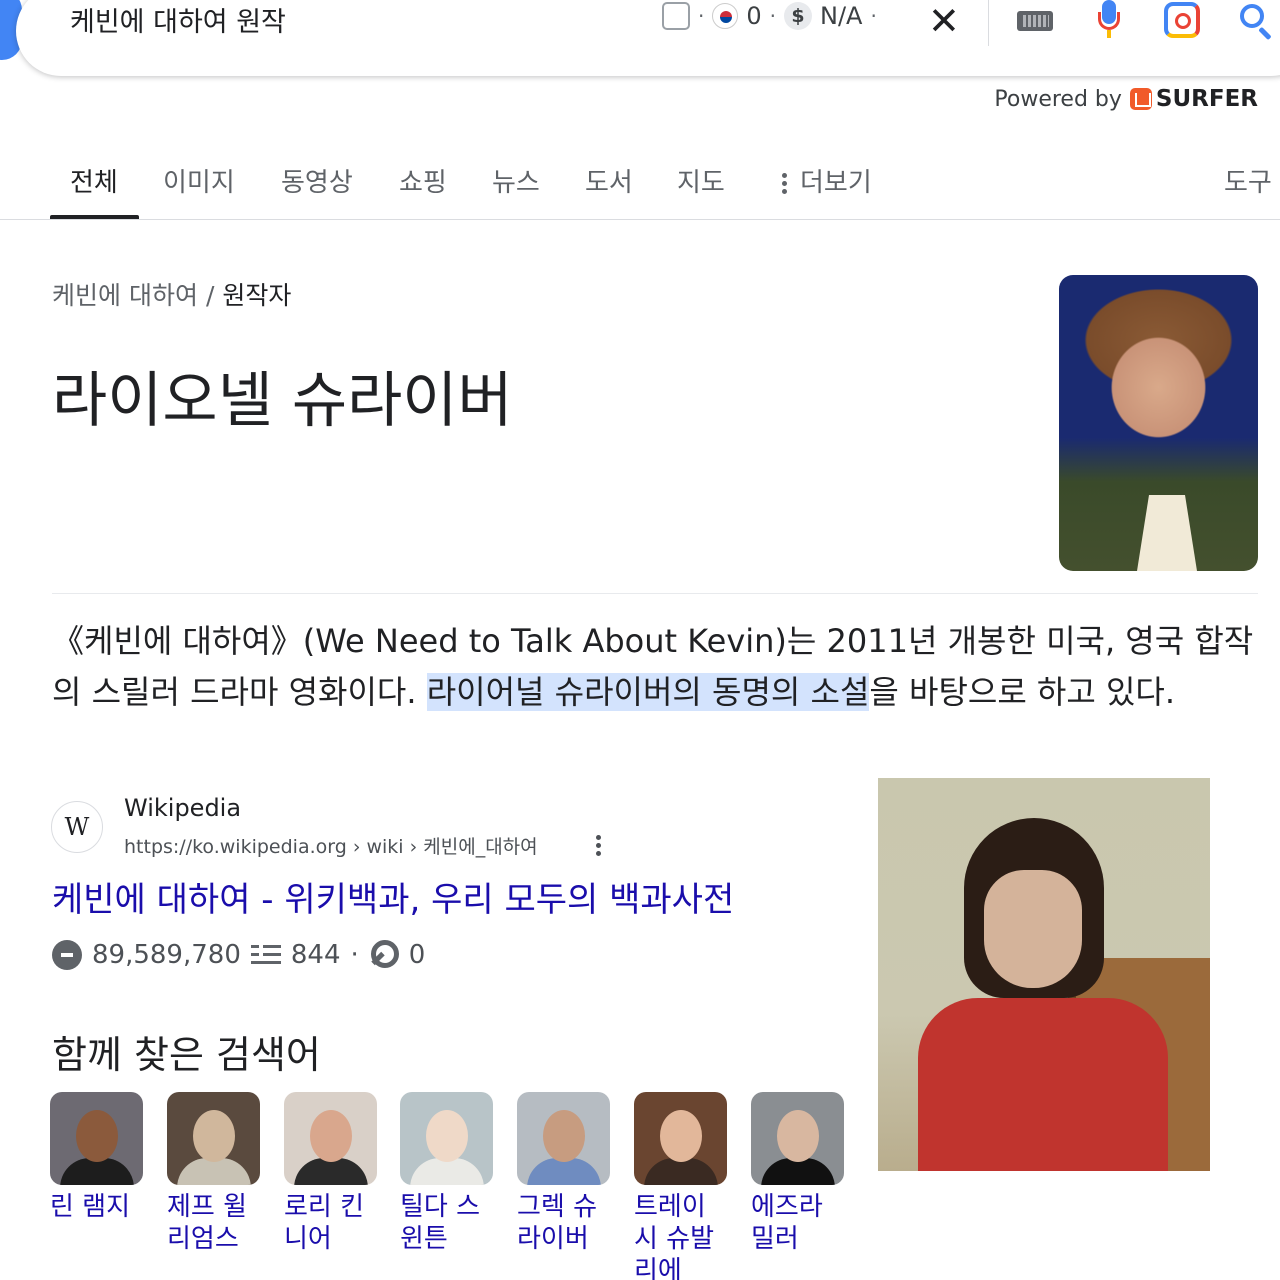 This screenshot has height=1280, width=1280. Describe the element at coordinates (417, 955) in the screenshot. I see `keywords-count: 0` at that location.